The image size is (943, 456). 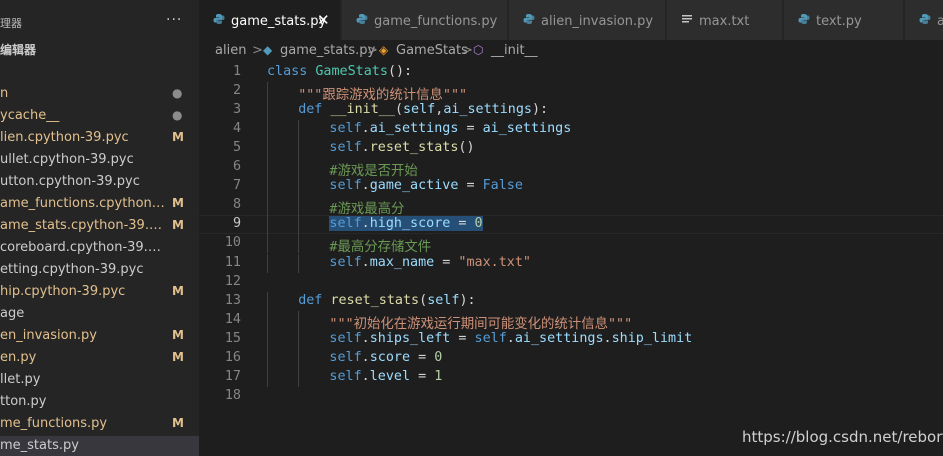 What do you see at coordinates (571, 358) in the screenshot?
I see `code-line: 16 self.score = 0` at bounding box center [571, 358].